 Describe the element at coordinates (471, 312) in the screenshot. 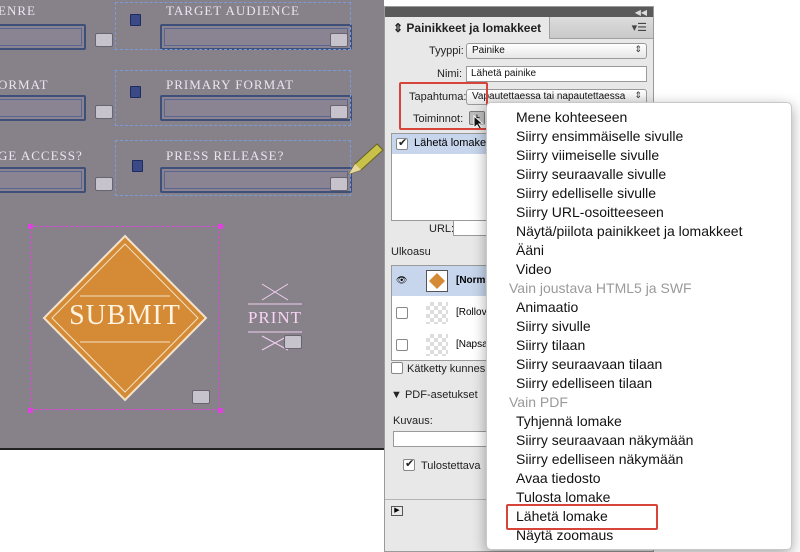

I see `state-label: [Rollov` at that location.